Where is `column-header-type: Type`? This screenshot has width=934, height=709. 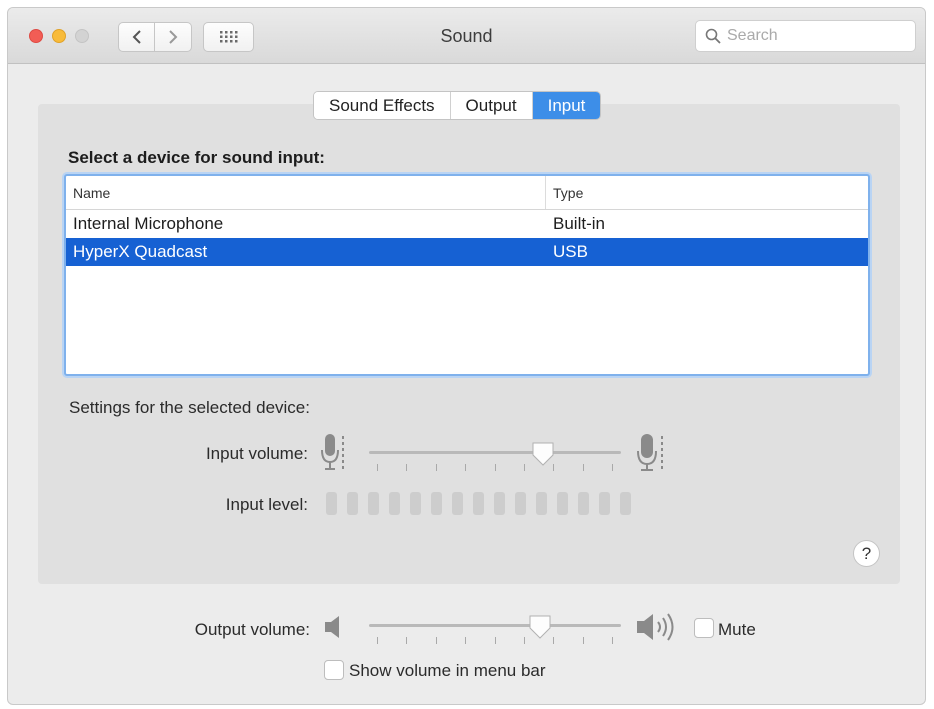
column-header-type: Type is located at coordinates (564, 192).